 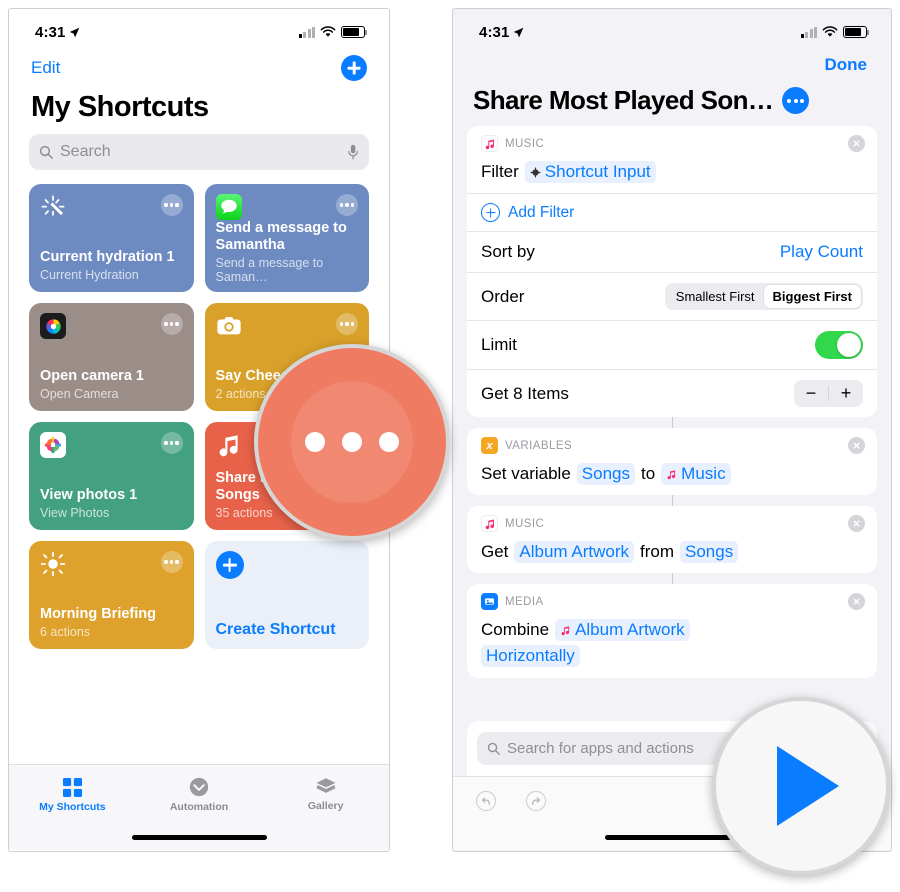 What do you see at coordinates (672, 598) in the screenshot?
I see `action-card-header: MEDIA` at bounding box center [672, 598].